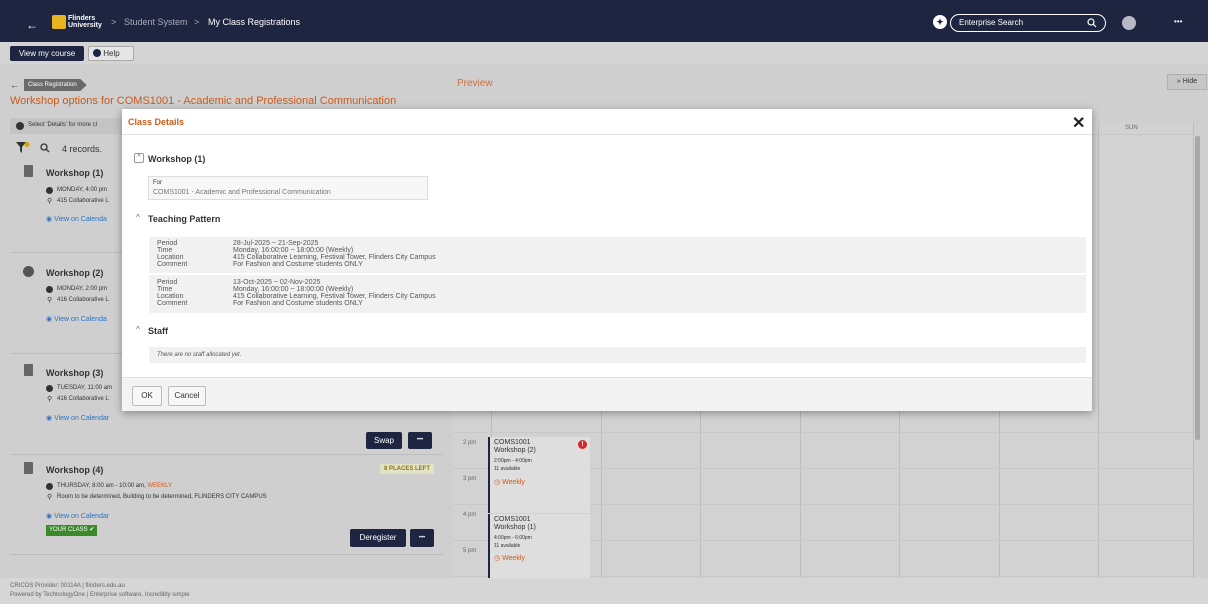 The height and width of the screenshot is (604, 1208). What do you see at coordinates (197, 22) in the screenshot?
I see `breadcrumb-sep-2: >` at bounding box center [197, 22].